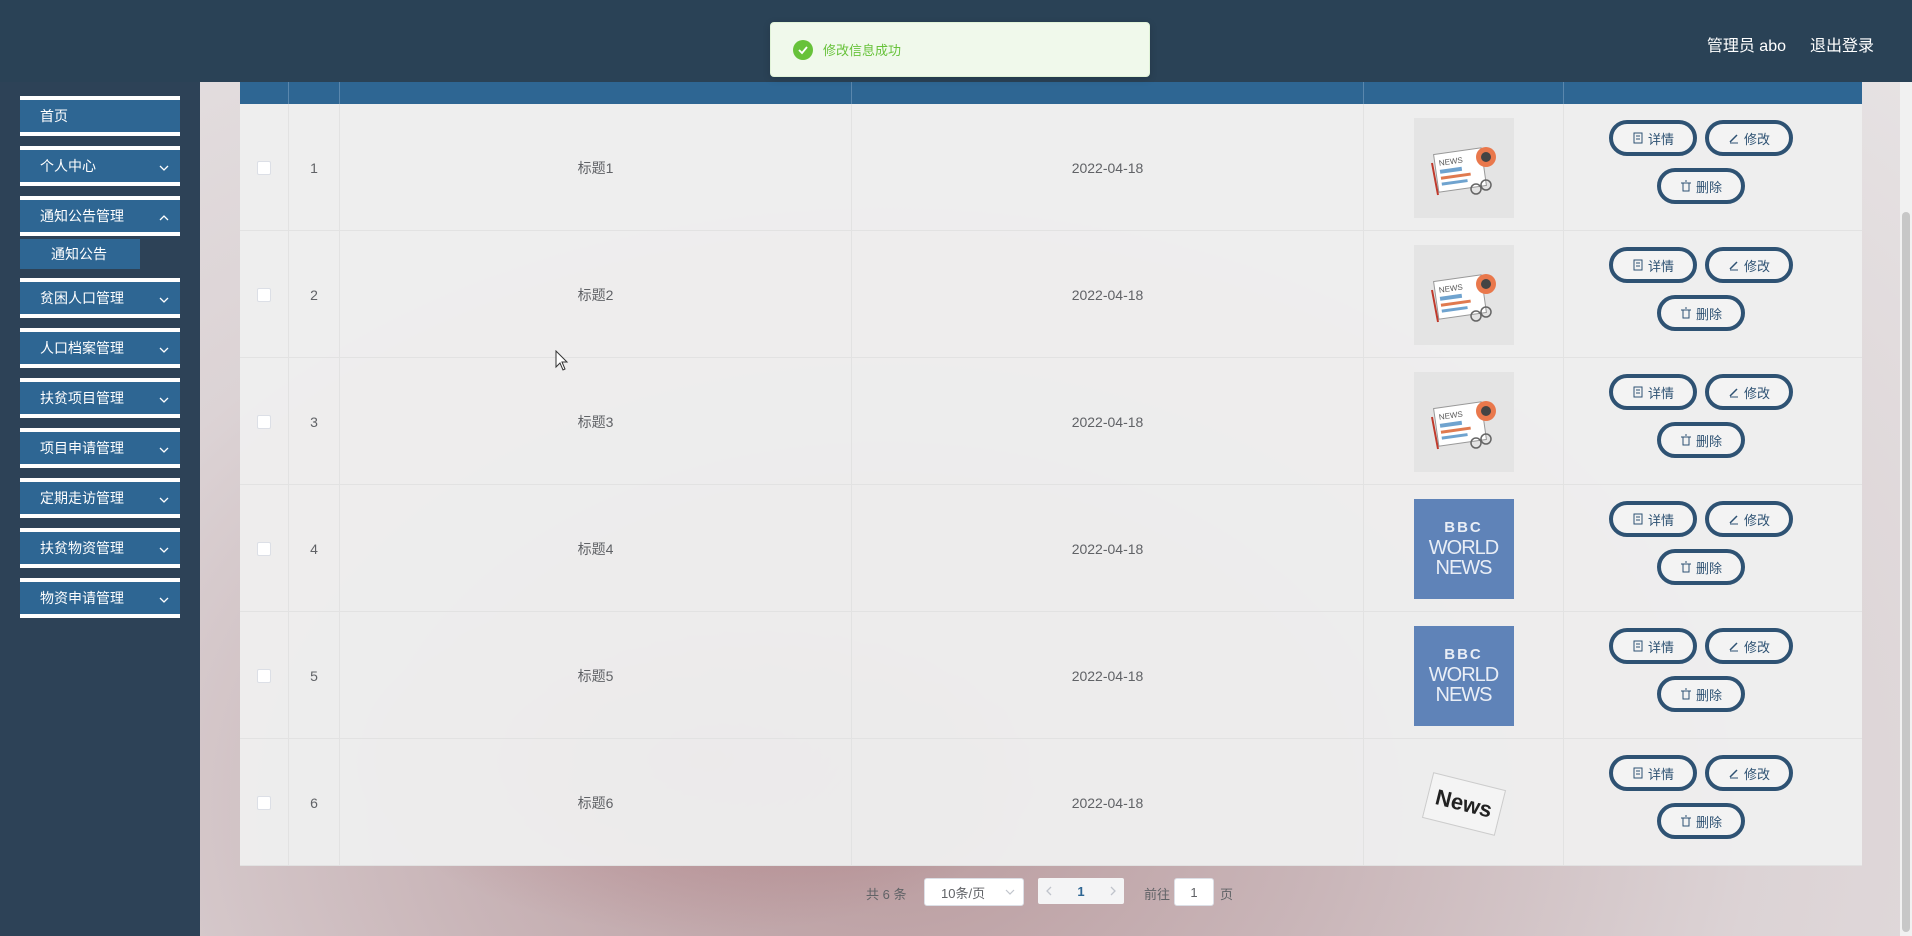 The width and height of the screenshot is (1912, 936). What do you see at coordinates (1842, 44) in the screenshot?
I see `logout-button: 退出登录` at bounding box center [1842, 44].